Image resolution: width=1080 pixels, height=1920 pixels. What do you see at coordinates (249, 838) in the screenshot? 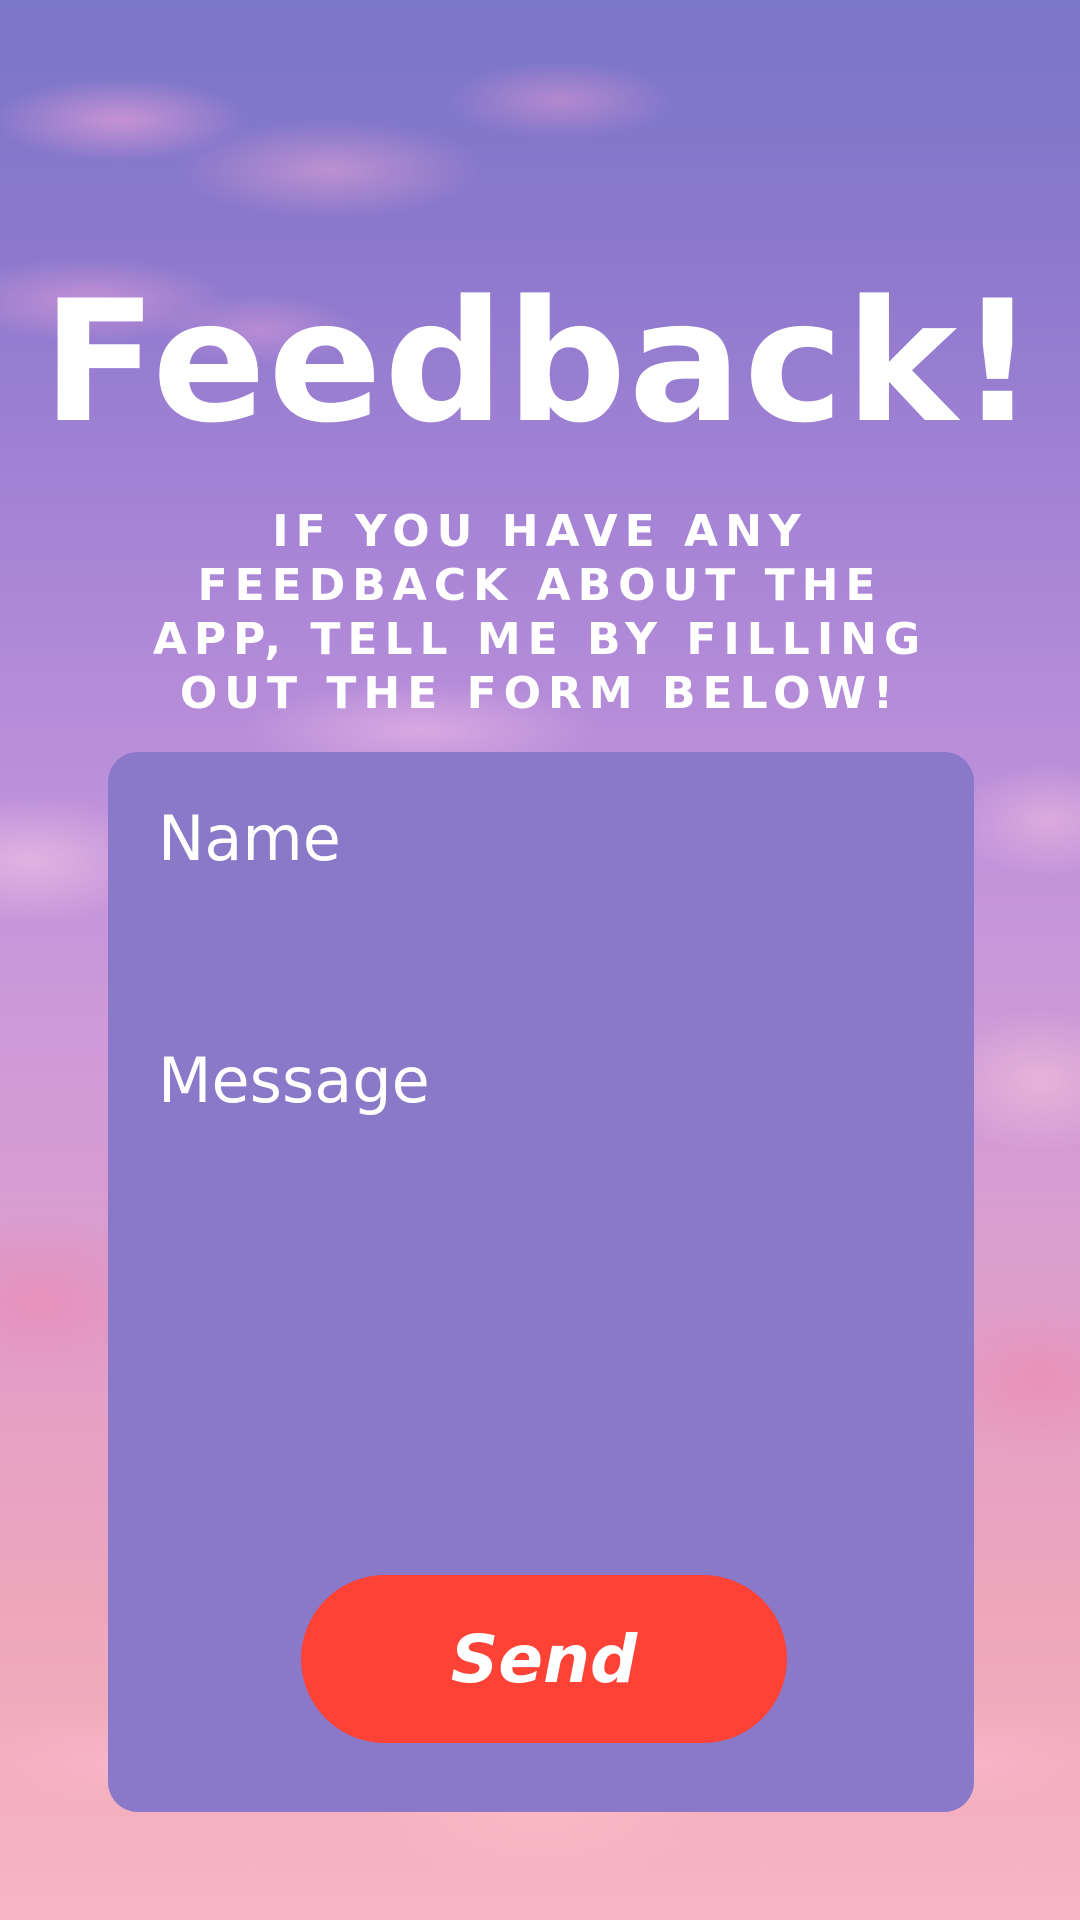
I see `name-label: Name` at bounding box center [249, 838].